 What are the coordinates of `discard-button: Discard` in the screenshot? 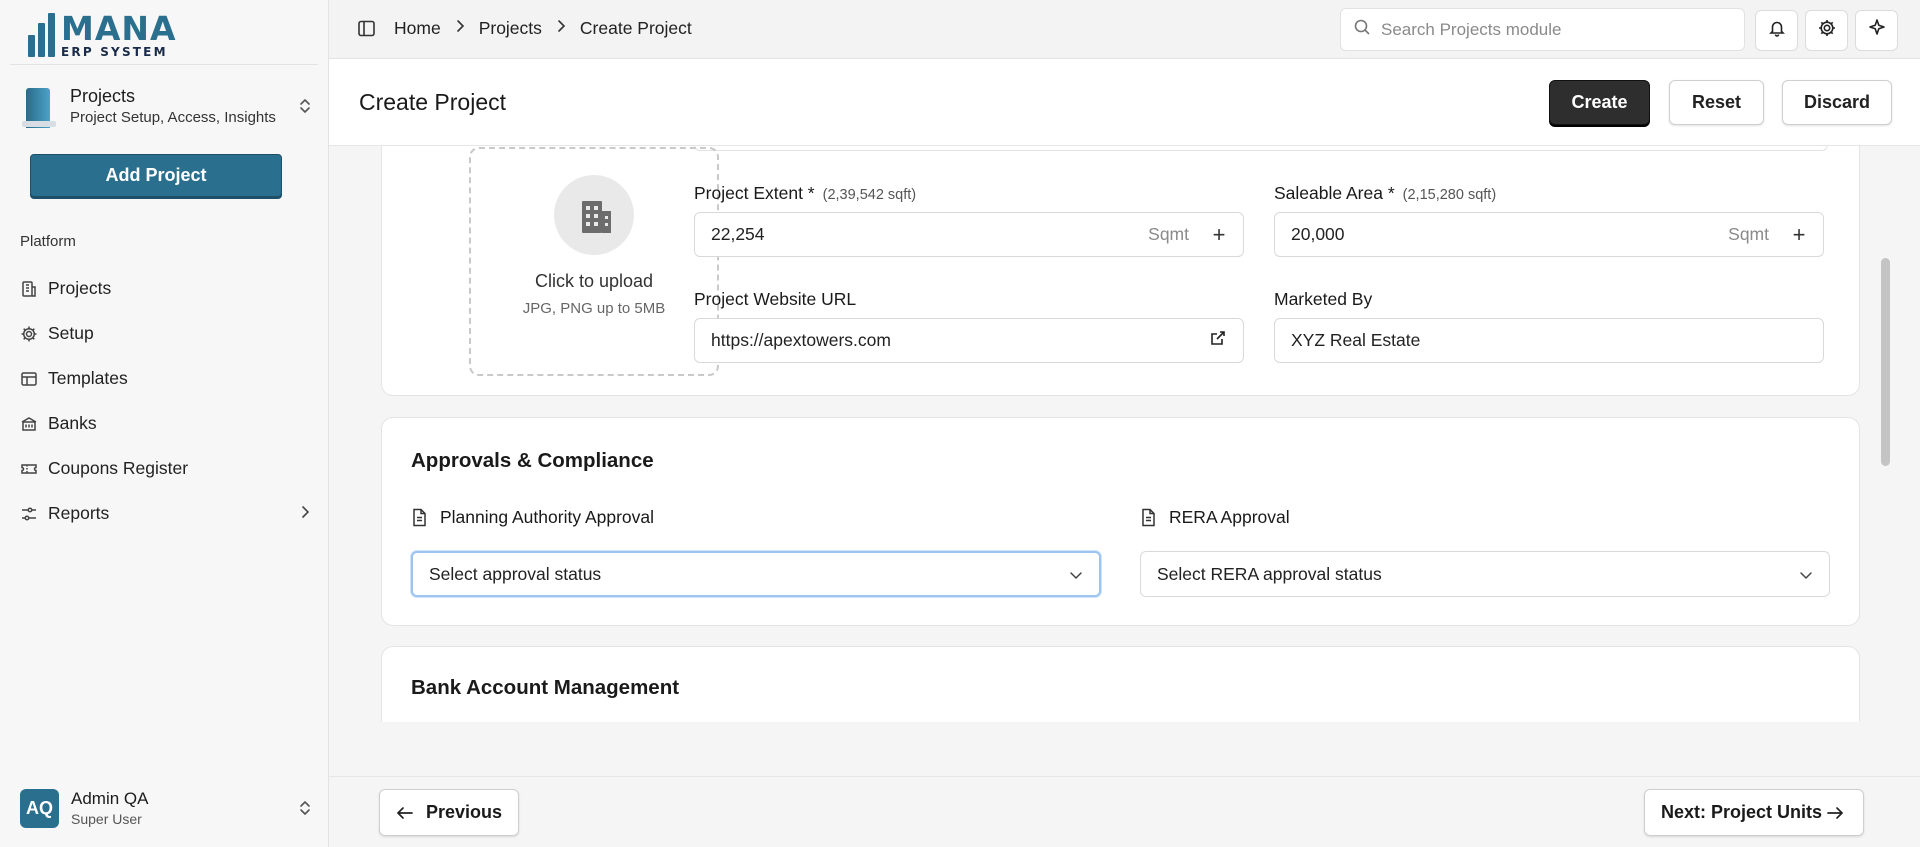 It's located at (1837, 102).